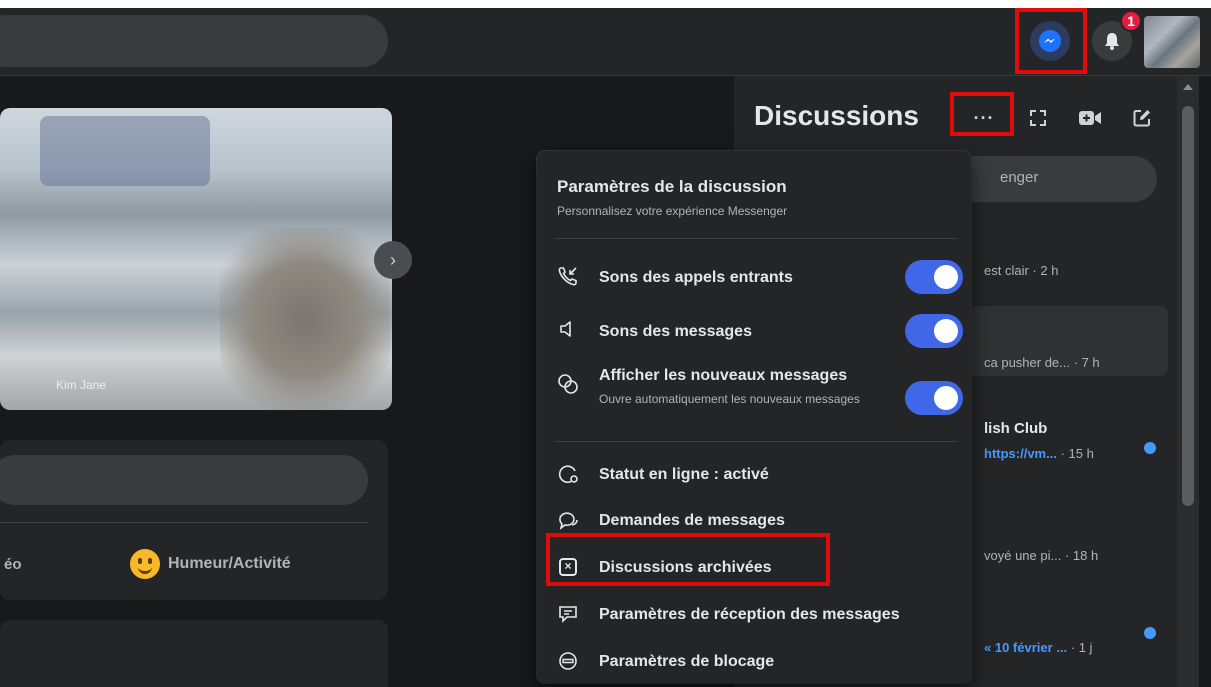  Describe the element at coordinates (1188, 306) in the screenshot. I see `scrollbar-thumb` at that location.